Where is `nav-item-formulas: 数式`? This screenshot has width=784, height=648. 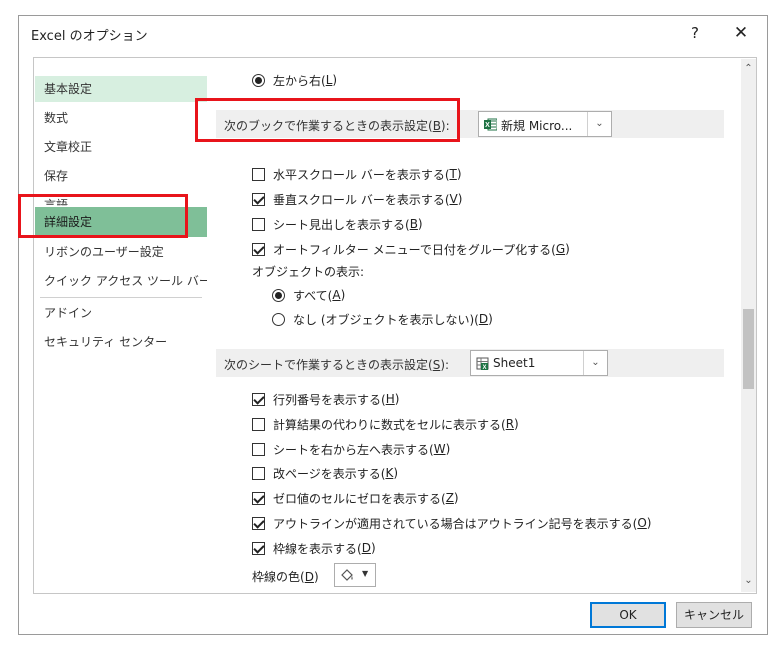 nav-item-formulas: 数式 is located at coordinates (121, 118).